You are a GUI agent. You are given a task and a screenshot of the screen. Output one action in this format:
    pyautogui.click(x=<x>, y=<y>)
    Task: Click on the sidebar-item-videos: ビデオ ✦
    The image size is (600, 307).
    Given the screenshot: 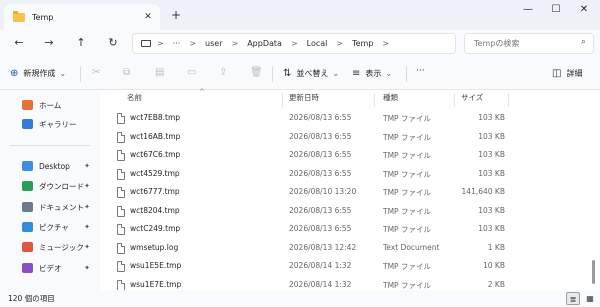 What is the action you would take?
    pyautogui.click(x=50, y=268)
    